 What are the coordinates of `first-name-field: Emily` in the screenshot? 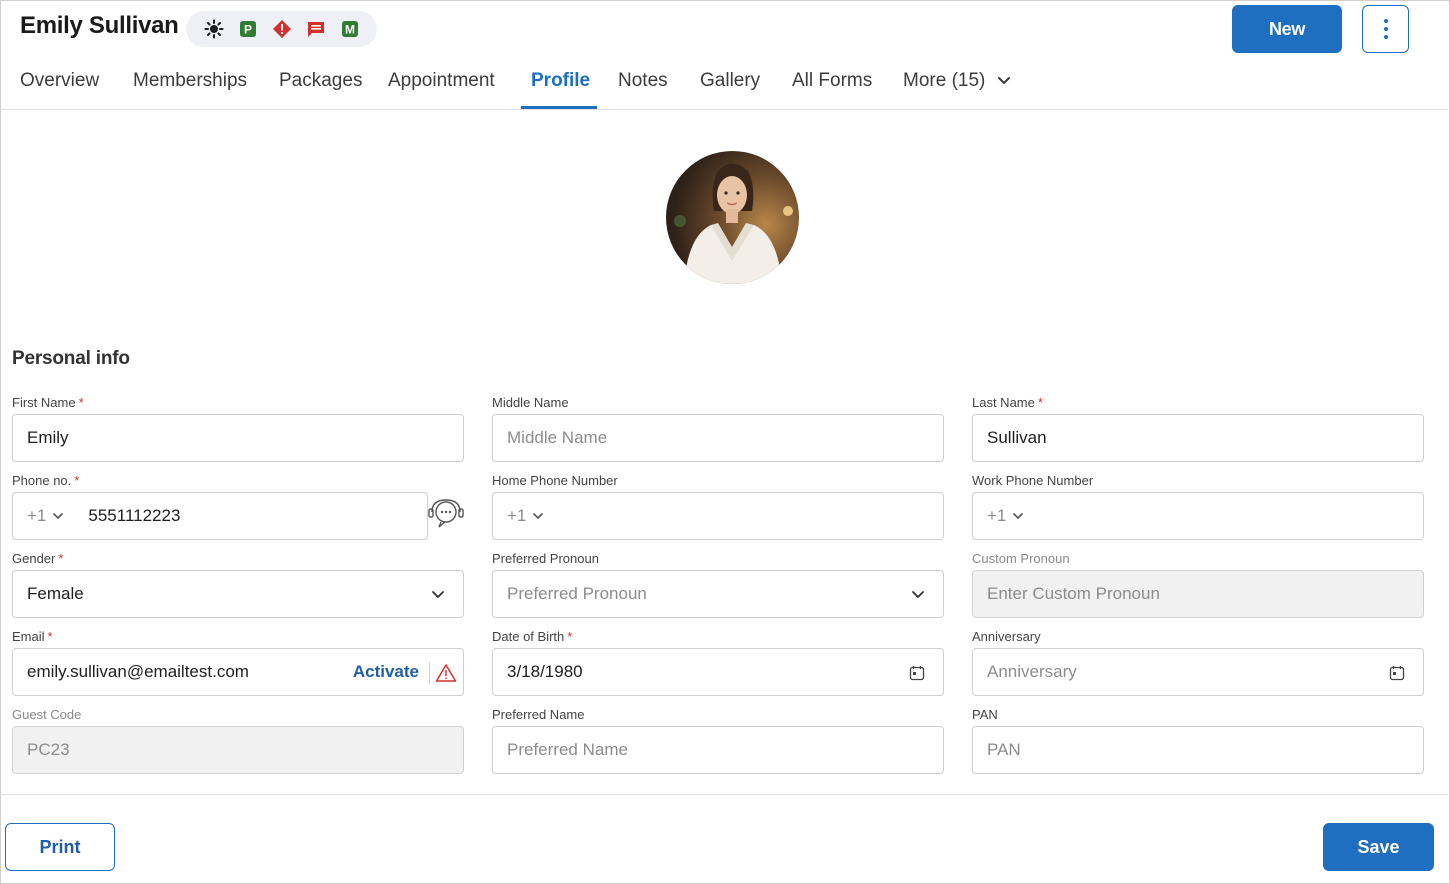 It's located at (238, 438).